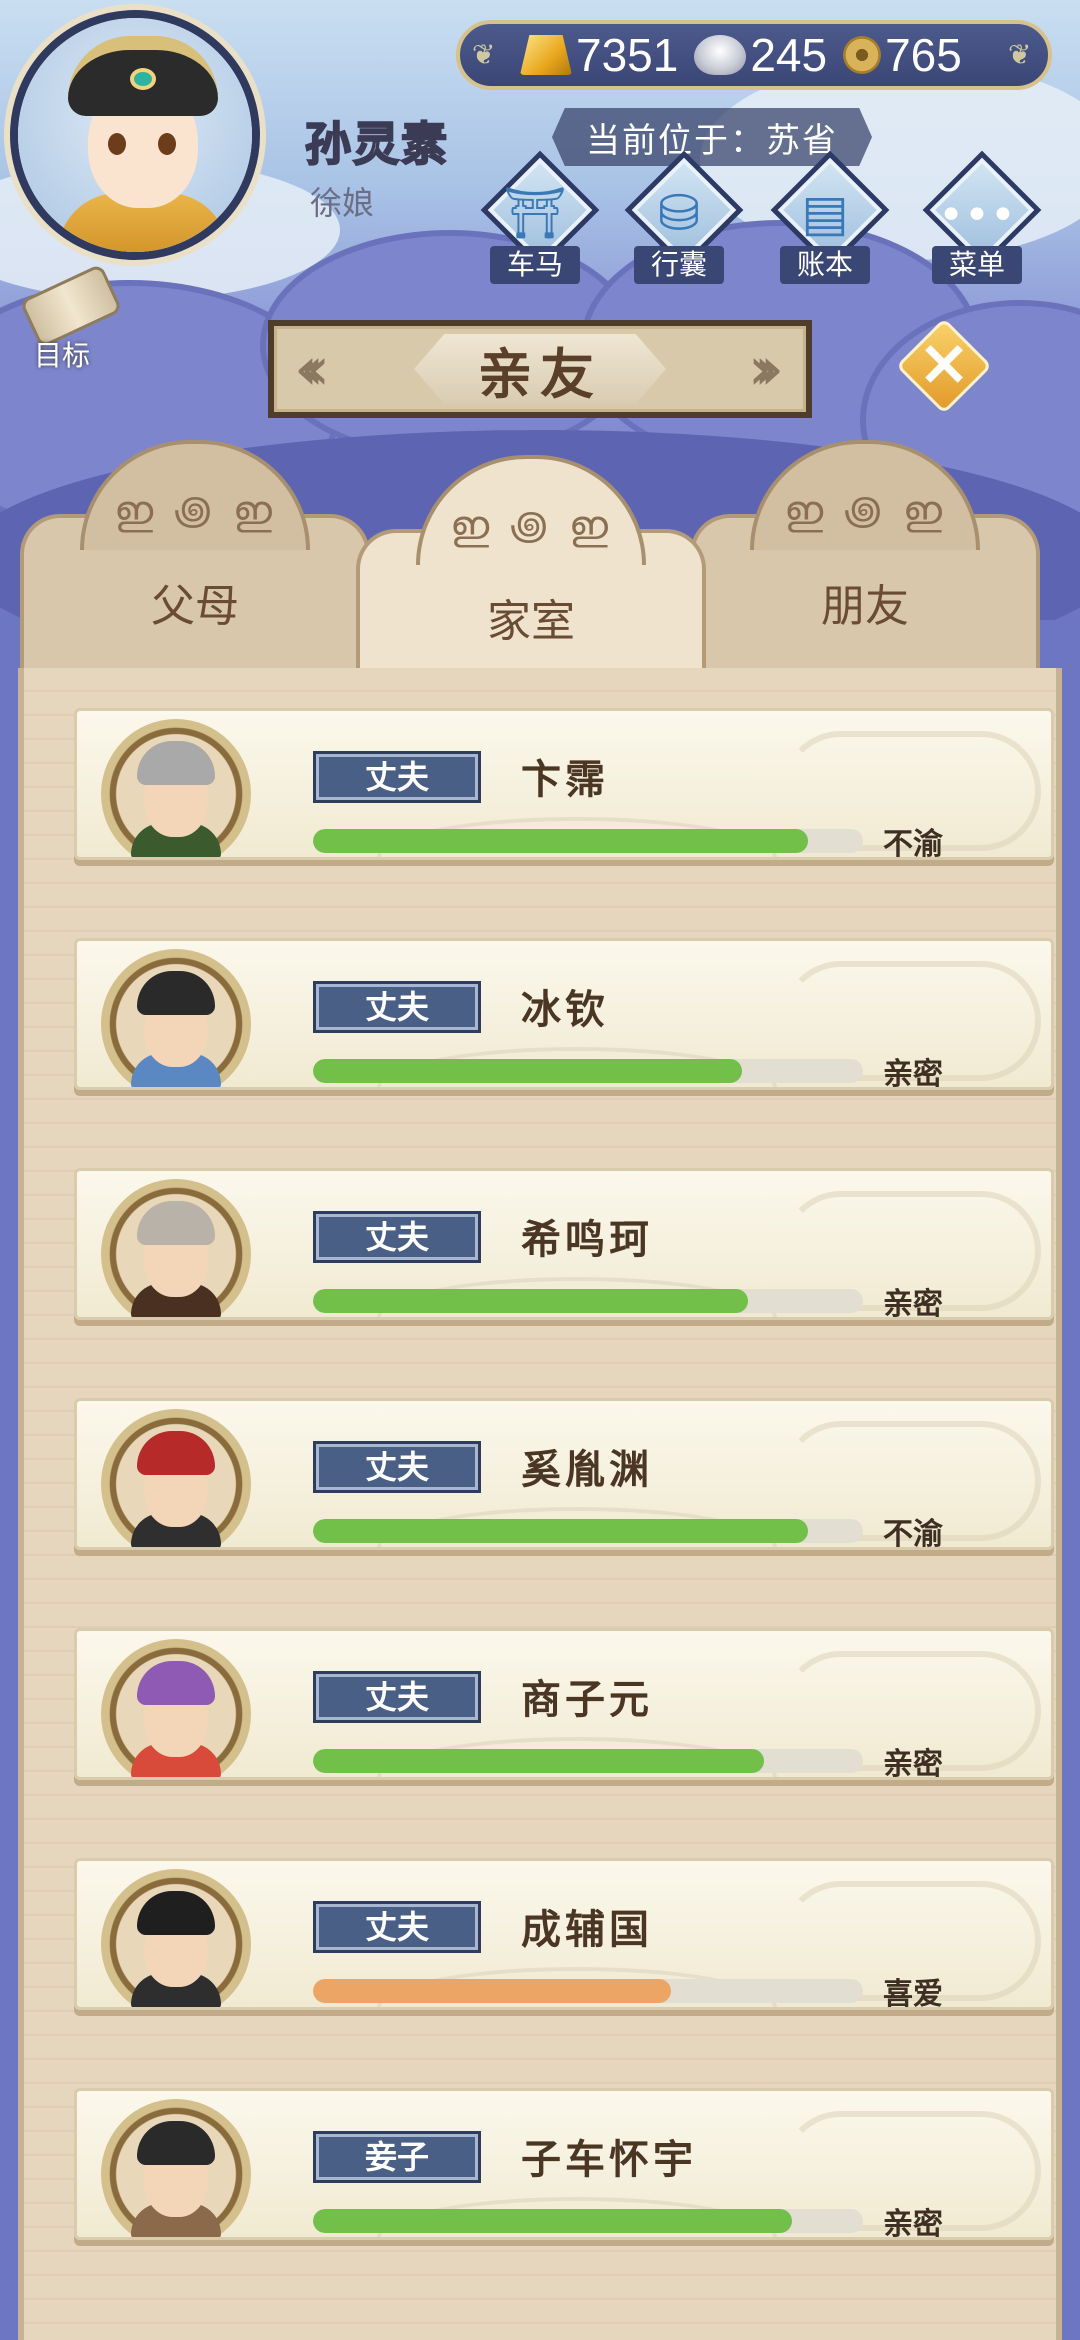 The image size is (1080, 2340). I want to click on player-avatar, so click(135, 135).